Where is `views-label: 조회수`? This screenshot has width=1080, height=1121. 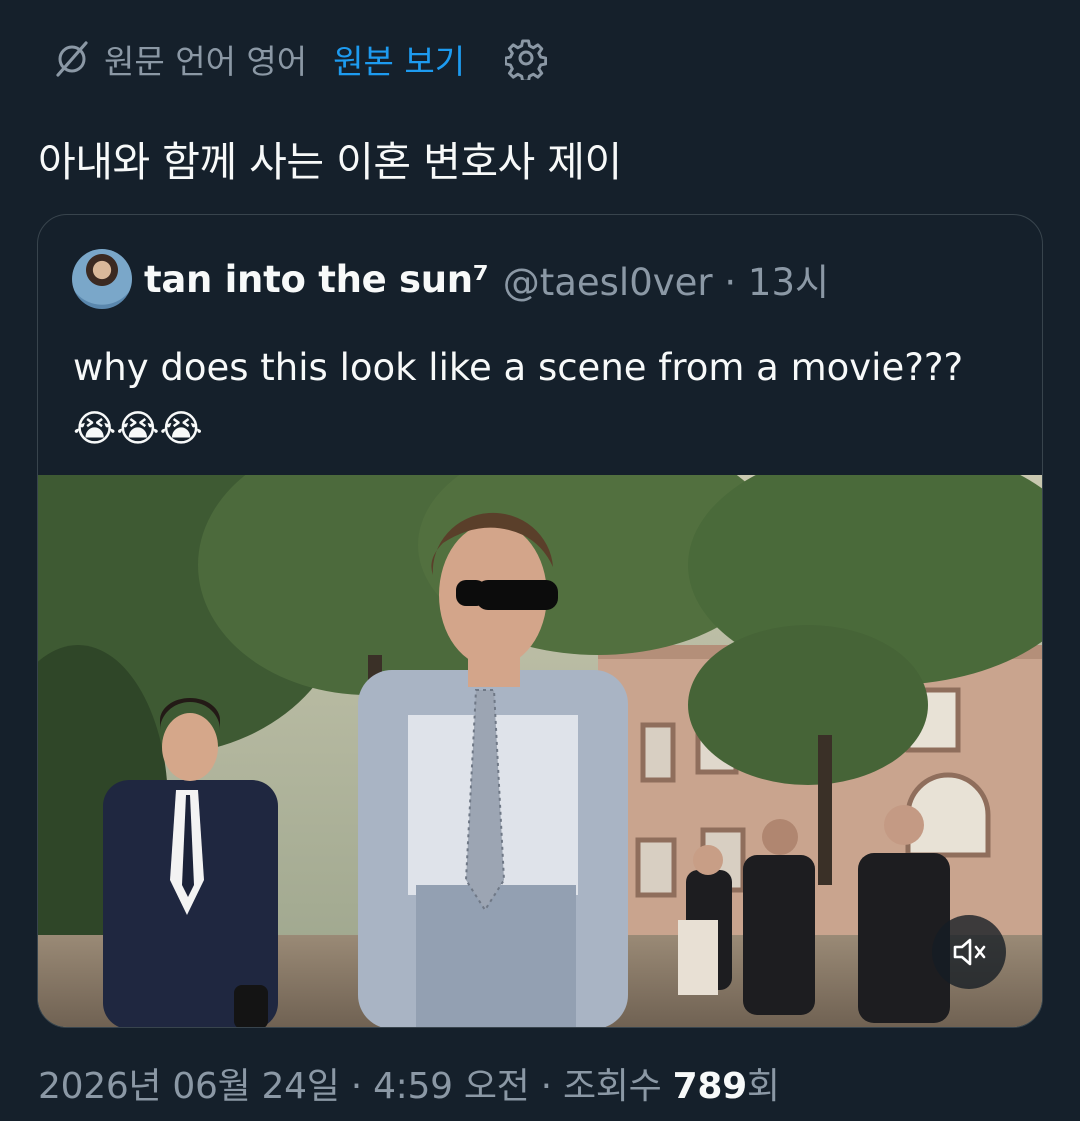 views-label: 조회수 is located at coordinates (612, 1086).